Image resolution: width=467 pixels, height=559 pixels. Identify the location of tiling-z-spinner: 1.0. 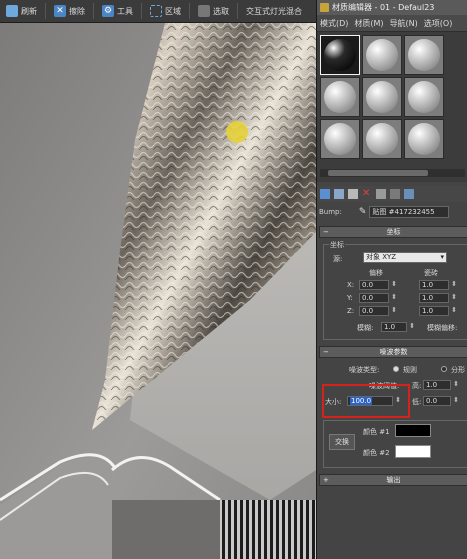
(438, 311).